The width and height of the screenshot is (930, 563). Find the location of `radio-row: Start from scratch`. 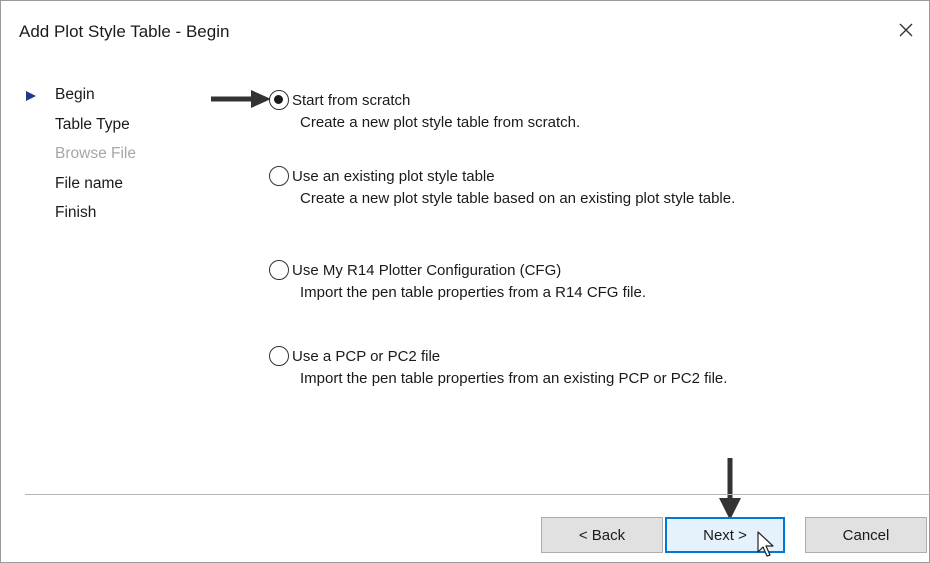

radio-row: Start from scratch is located at coordinates (549, 100).